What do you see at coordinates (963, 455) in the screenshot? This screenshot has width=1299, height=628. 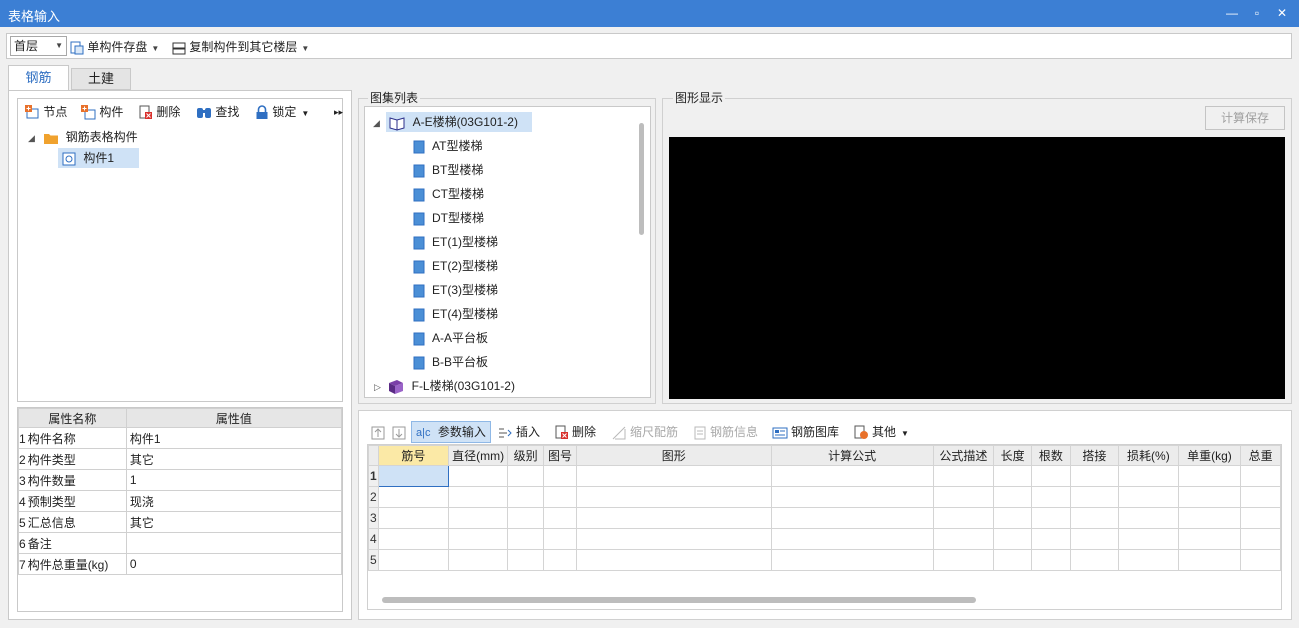 I see `col-header-formula-desc: 公式描述` at bounding box center [963, 455].